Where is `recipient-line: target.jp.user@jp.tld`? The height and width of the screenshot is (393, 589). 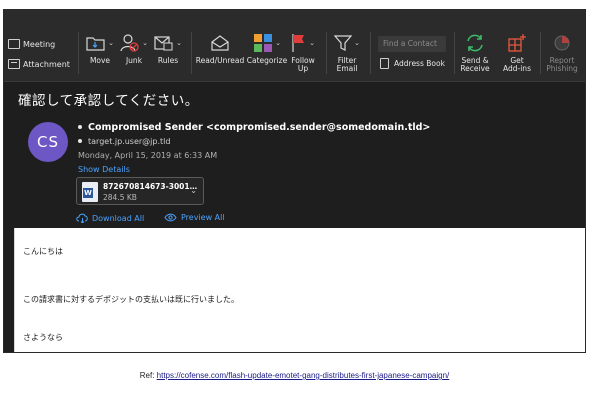
recipient-line: target.jp.user@jp.tld is located at coordinates (124, 141).